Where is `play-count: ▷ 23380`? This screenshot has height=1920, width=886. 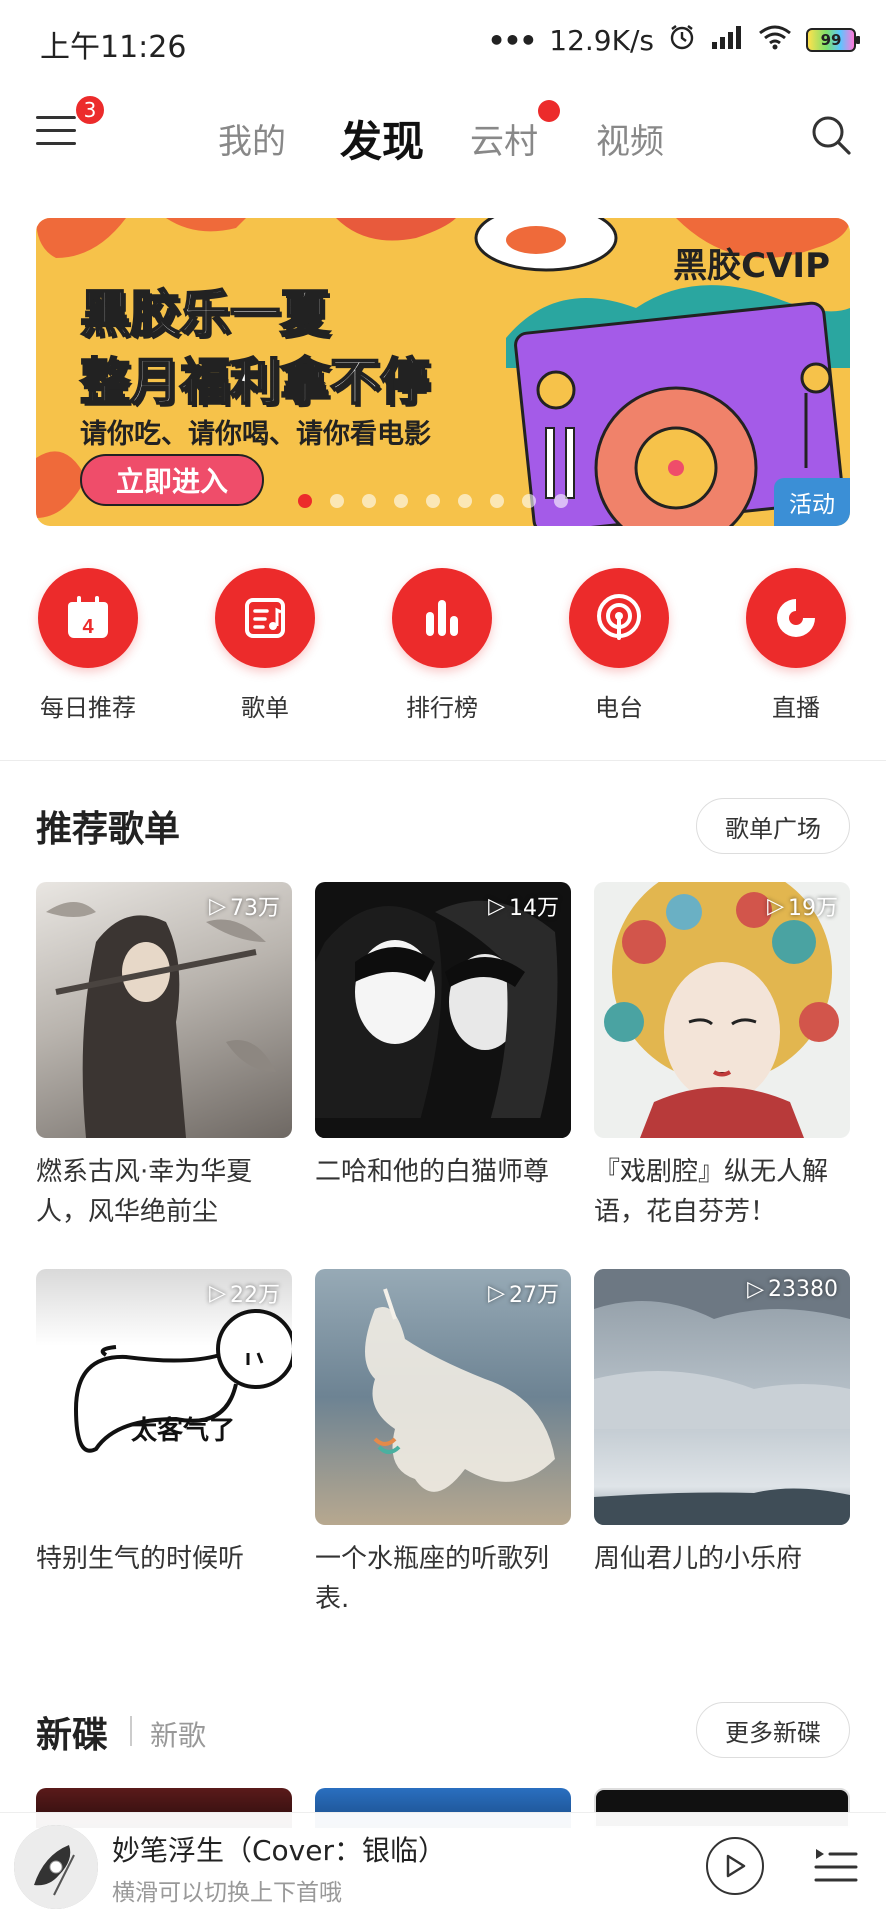
play-count: ▷ 23380 is located at coordinates (792, 1289).